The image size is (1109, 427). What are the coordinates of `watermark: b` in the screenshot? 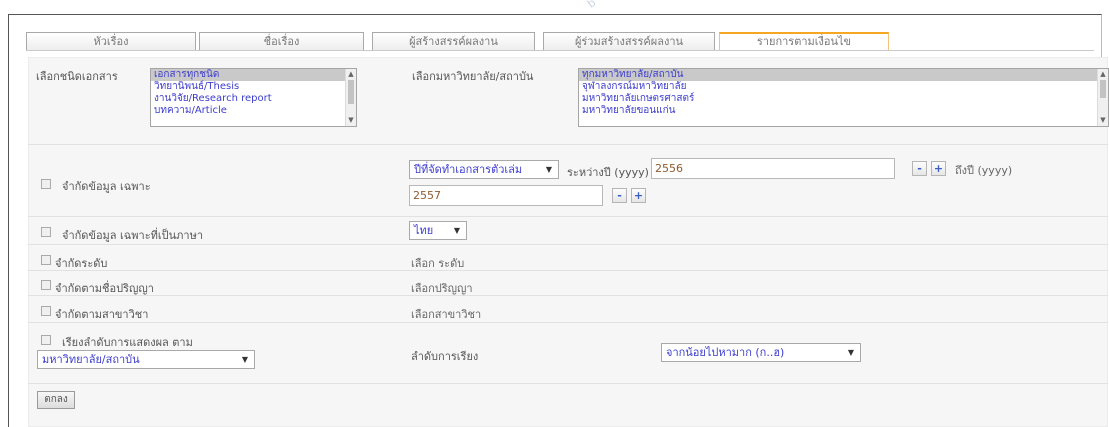 It's located at (592, 5).